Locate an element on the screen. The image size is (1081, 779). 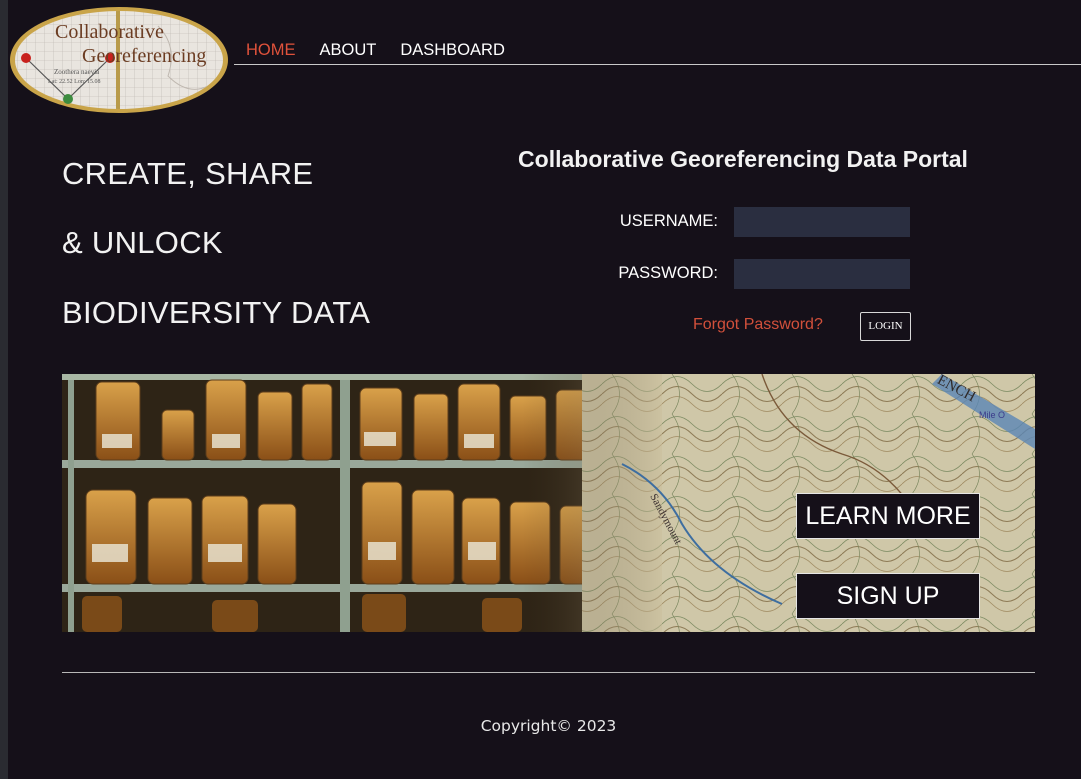
window-edge is located at coordinates (4, 389).